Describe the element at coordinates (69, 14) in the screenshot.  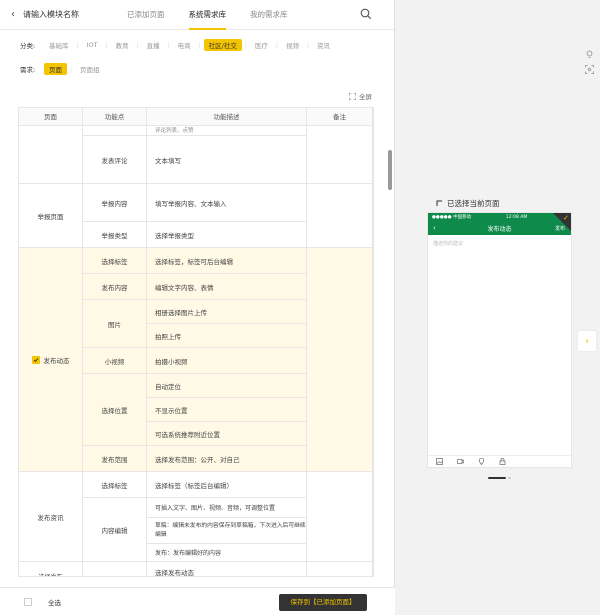
I see `module-name-input: 请输入模块名称` at that location.